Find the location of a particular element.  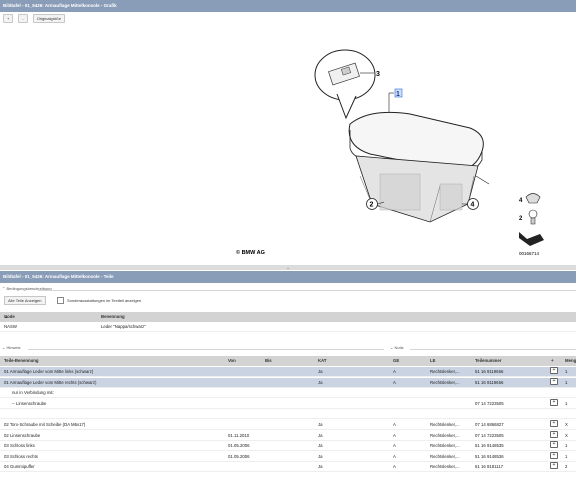

zoom-out-button: - is located at coordinates (23, 18).